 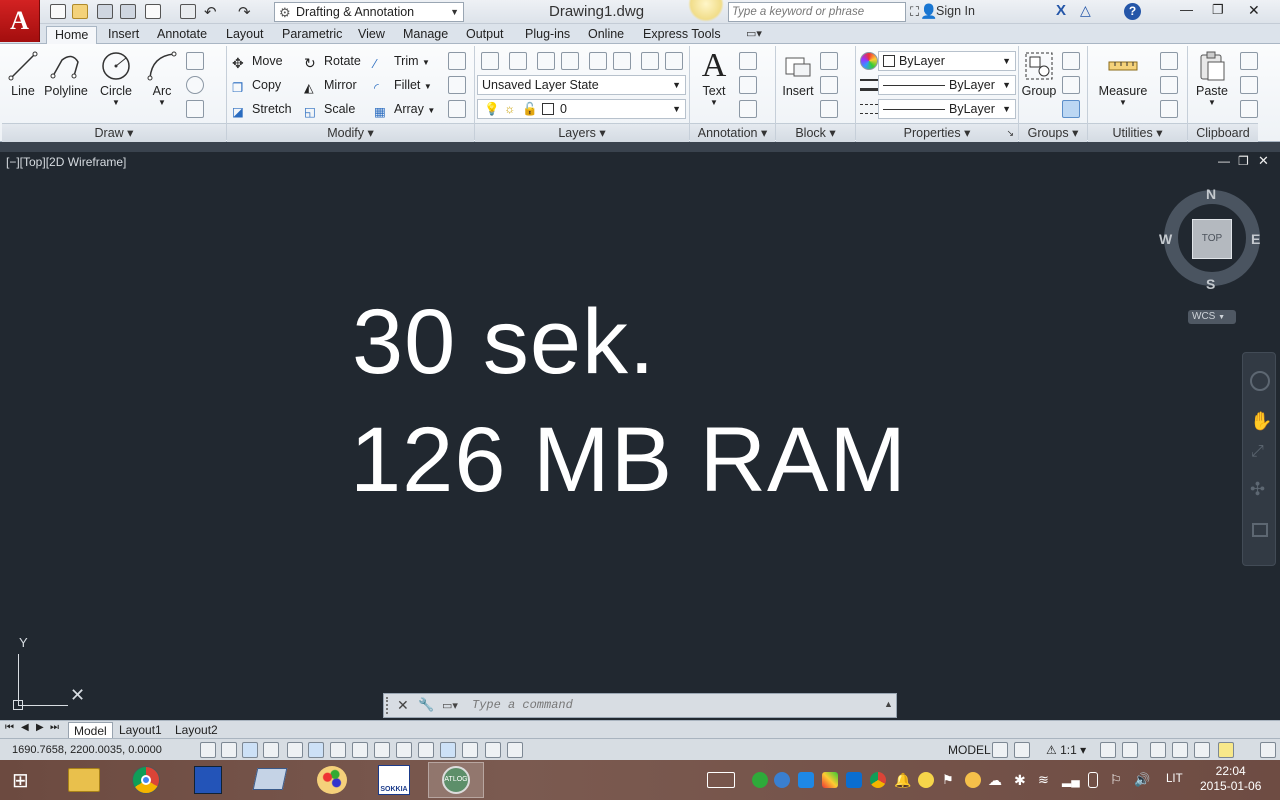 What do you see at coordinates (606, 35) in the screenshot?
I see `tab-online: Online` at bounding box center [606, 35].